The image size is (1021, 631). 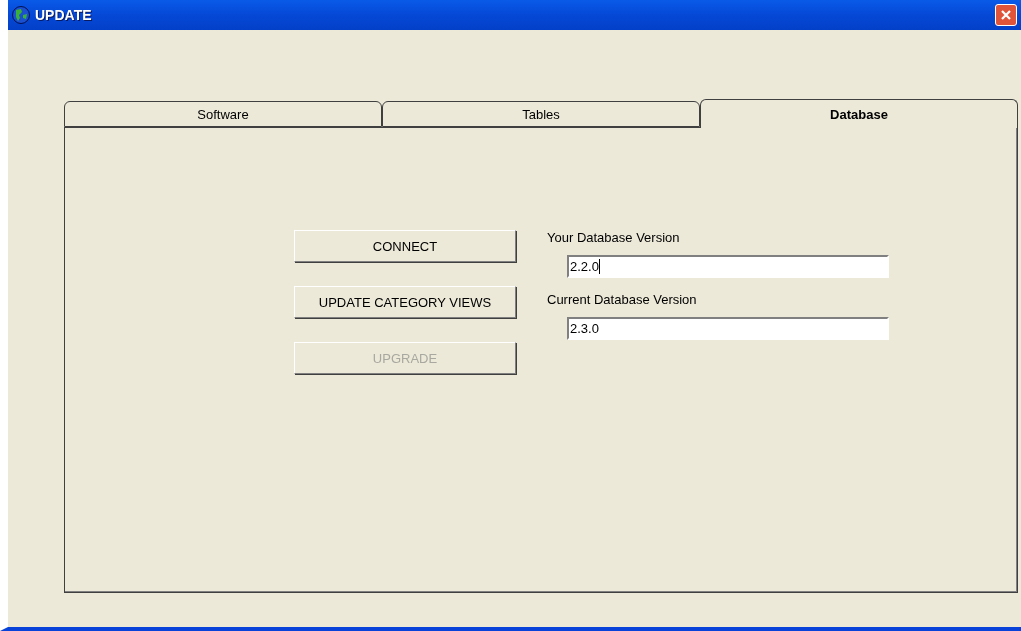 What do you see at coordinates (21, 15) in the screenshot?
I see `globe-icon` at bounding box center [21, 15].